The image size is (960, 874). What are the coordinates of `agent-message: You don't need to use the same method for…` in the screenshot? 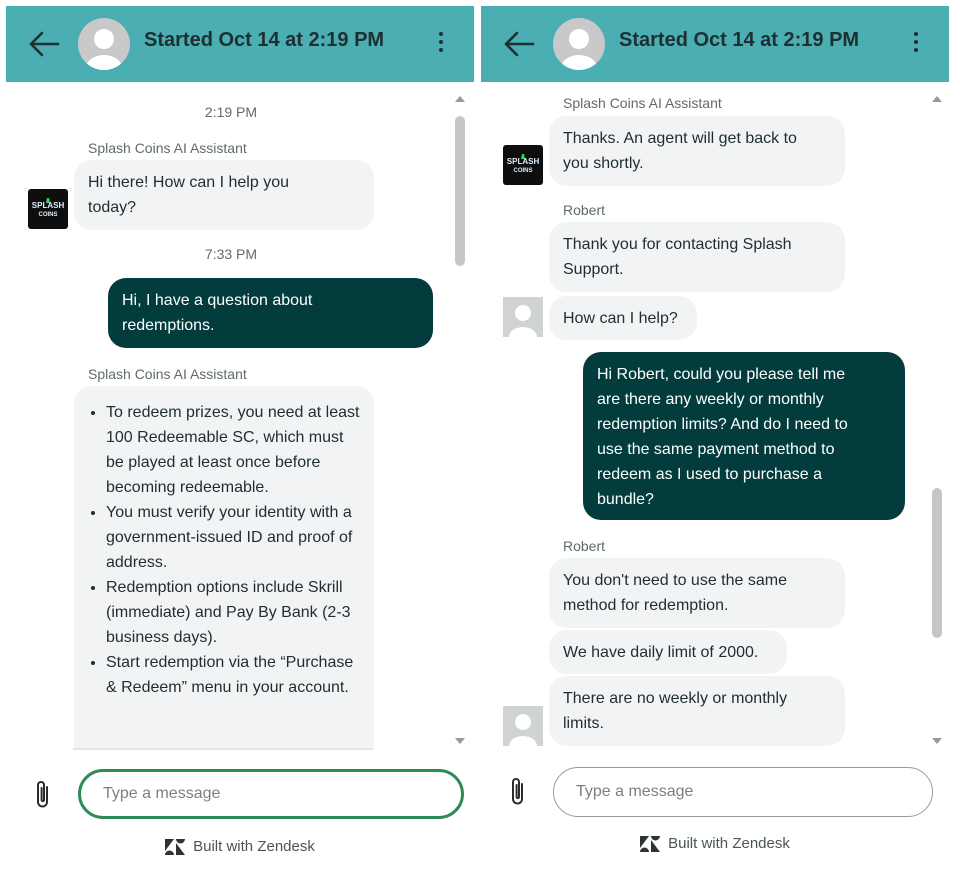 It's located at (697, 593).